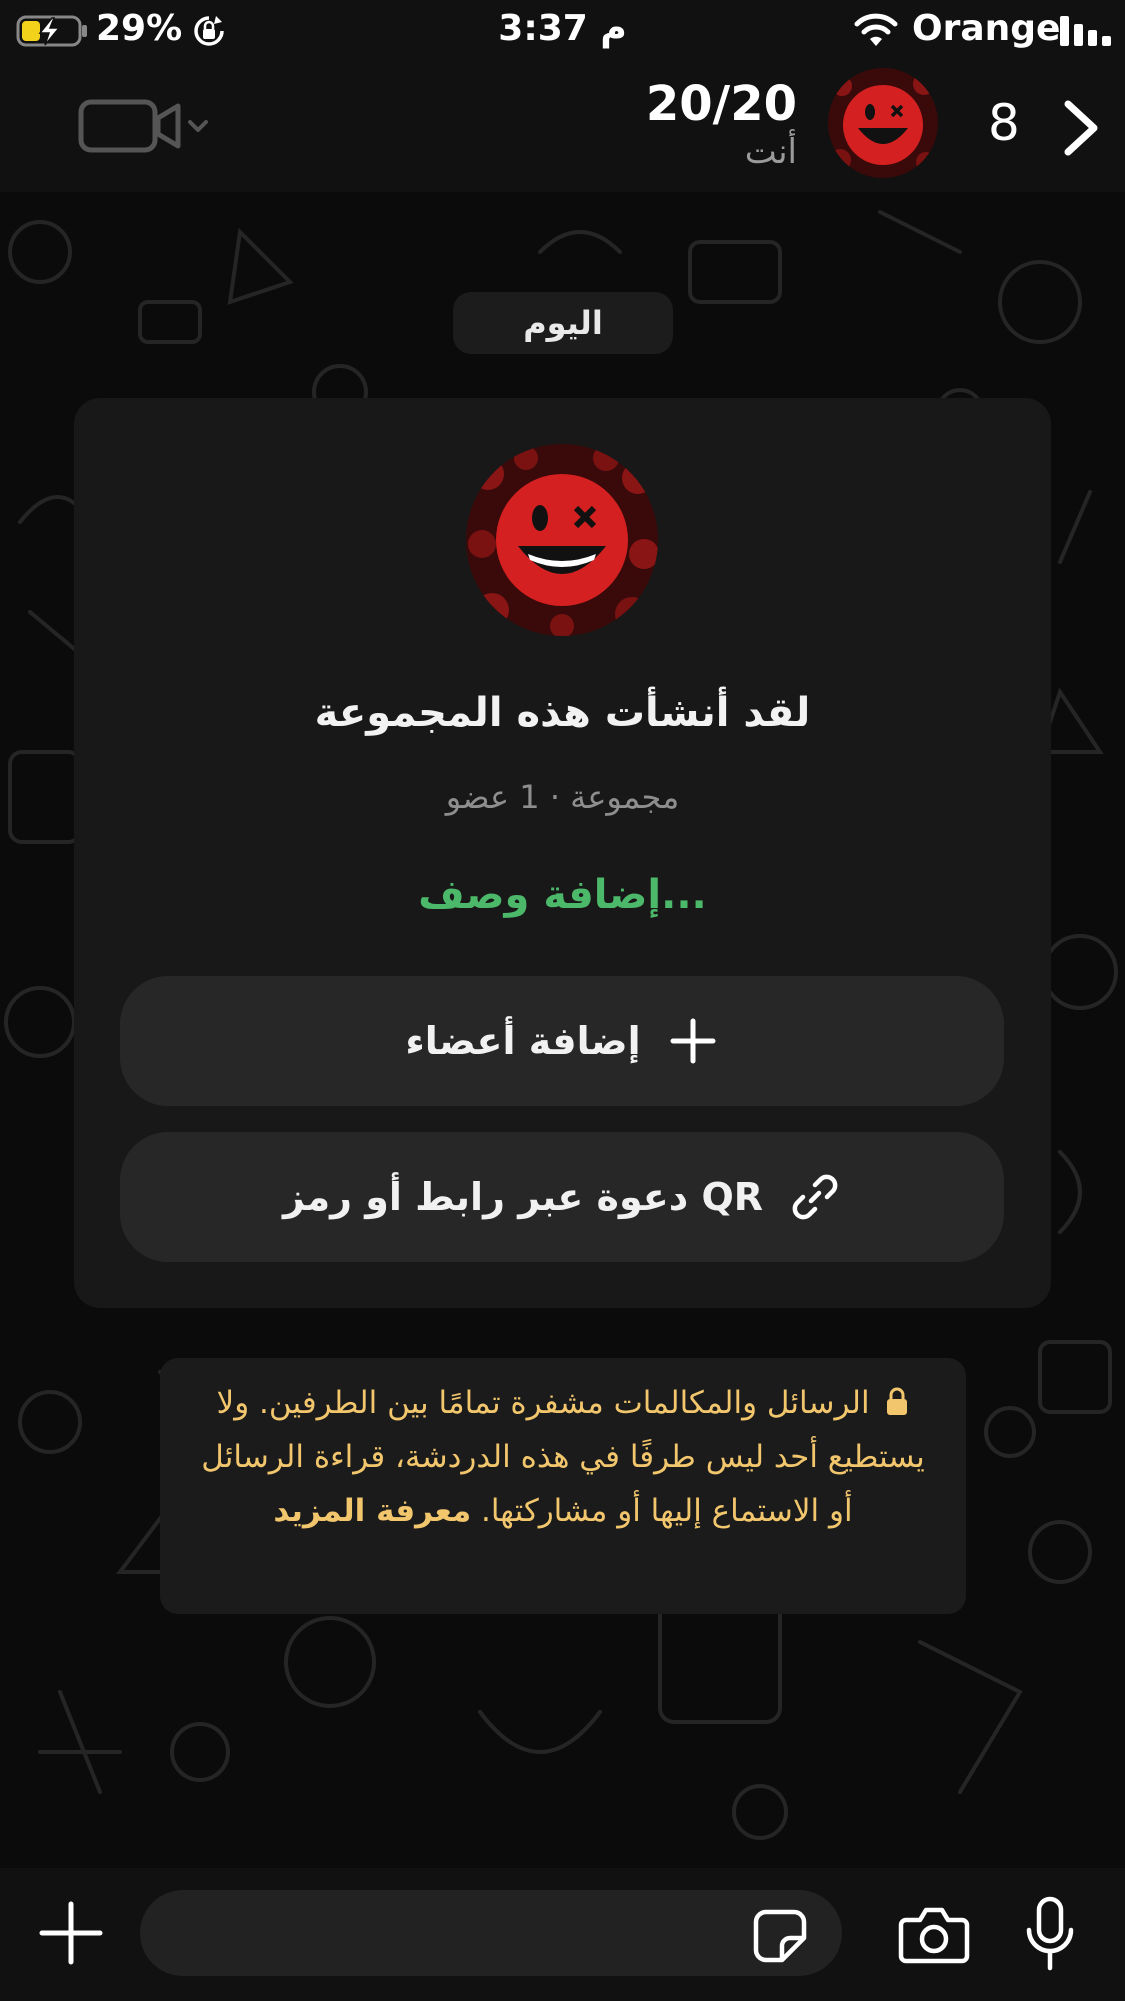  What do you see at coordinates (1081, 128) in the screenshot?
I see `chevron-right-icon` at bounding box center [1081, 128].